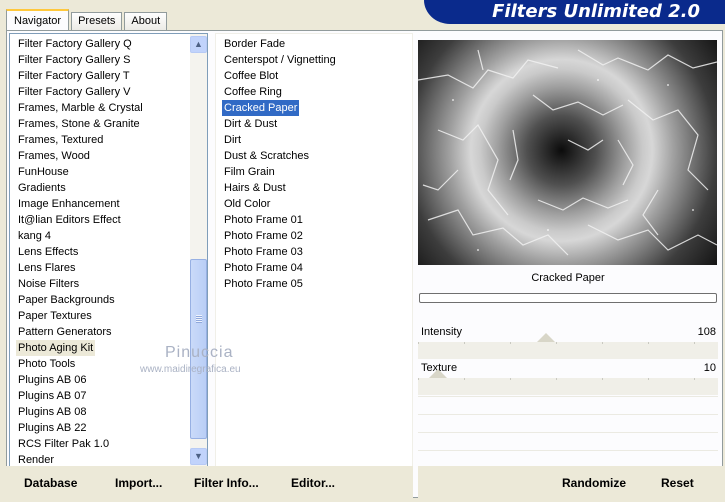 The height and width of the screenshot is (502, 725). What do you see at coordinates (199, 352) in the screenshot?
I see `watermark-name: Pinuccia` at bounding box center [199, 352].